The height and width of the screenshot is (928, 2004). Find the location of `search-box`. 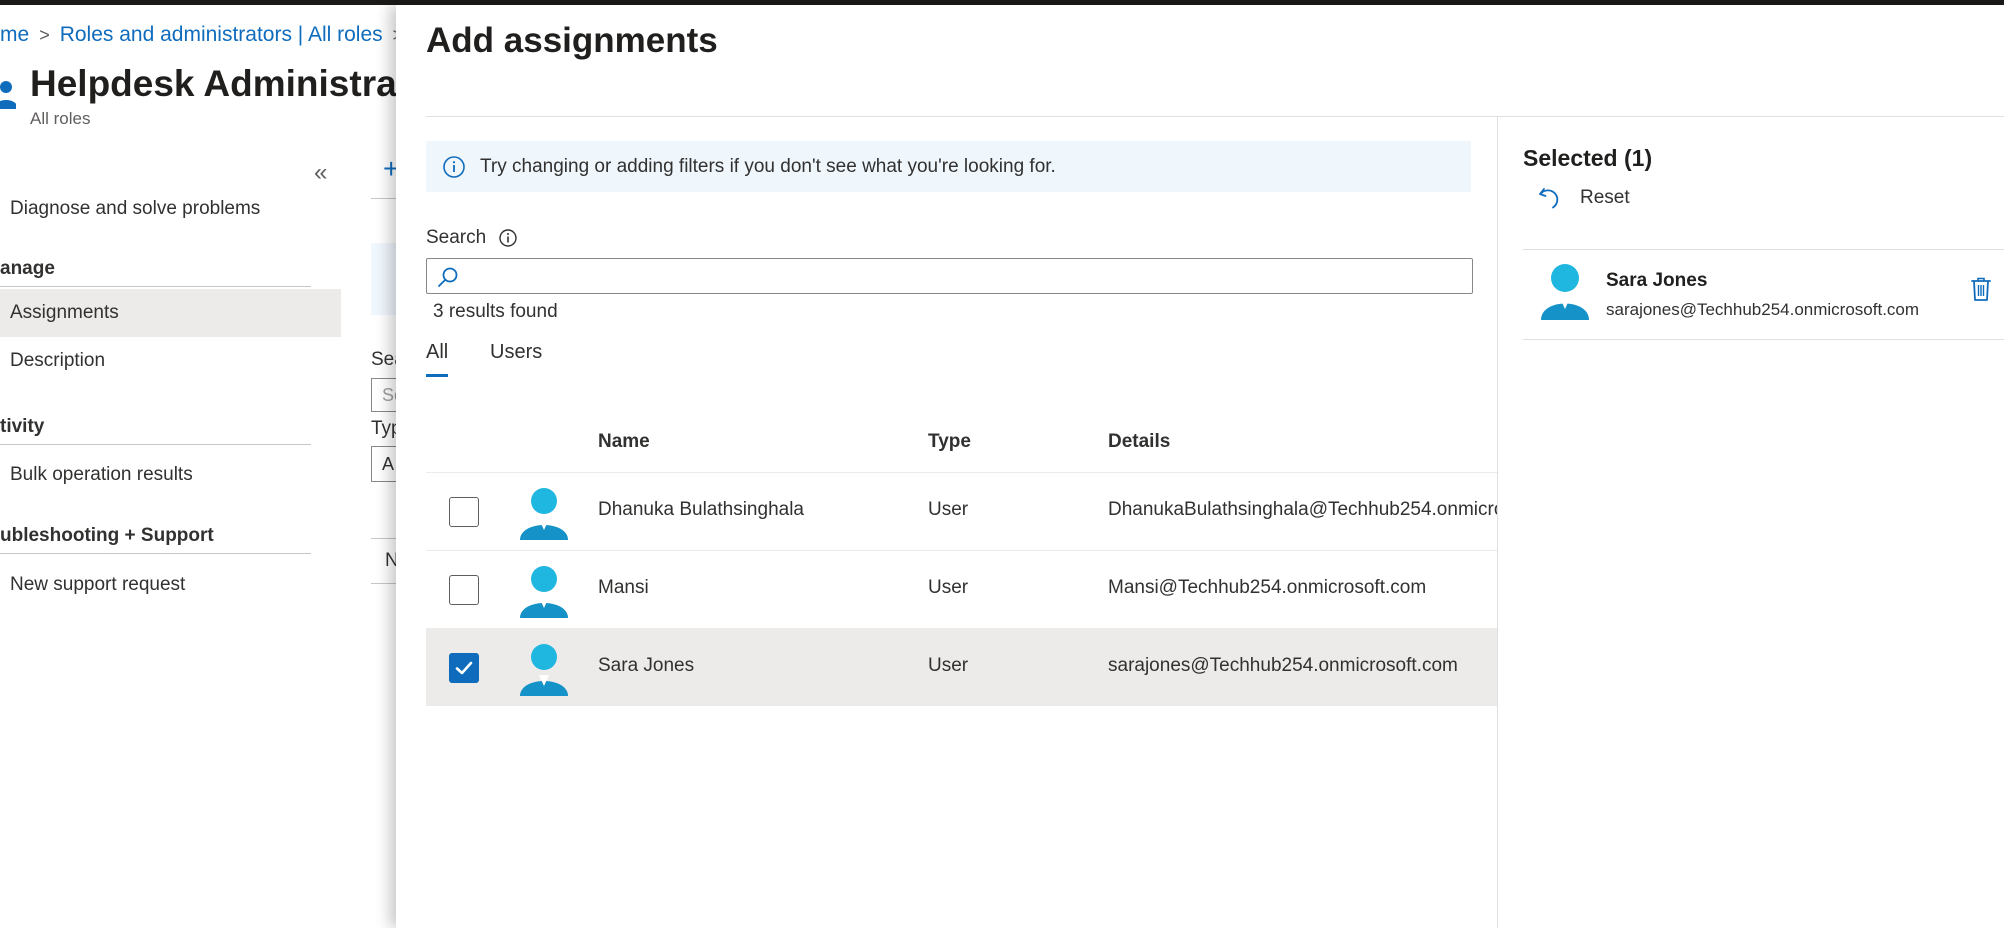

search-box is located at coordinates (949, 276).